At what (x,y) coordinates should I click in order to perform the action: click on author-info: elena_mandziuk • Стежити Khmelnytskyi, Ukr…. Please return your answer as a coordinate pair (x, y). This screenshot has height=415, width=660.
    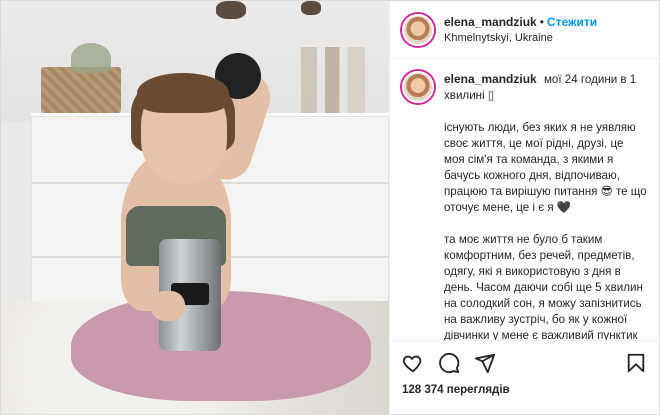
    Looking at the image, I should click on (520, 30).